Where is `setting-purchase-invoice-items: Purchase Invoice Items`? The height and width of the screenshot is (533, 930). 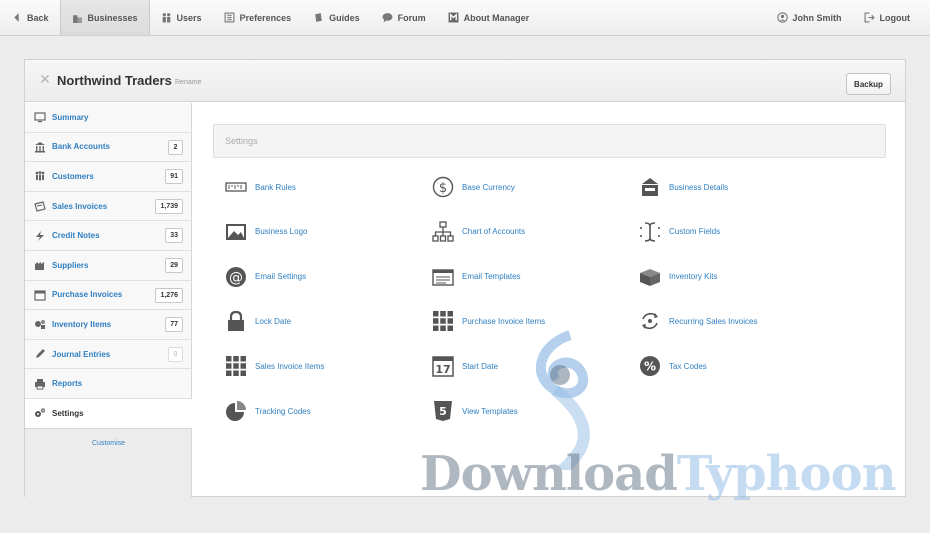 setting-purchase-invoice-items: Purchase Invoice Items is located at coordinates (488, 321).